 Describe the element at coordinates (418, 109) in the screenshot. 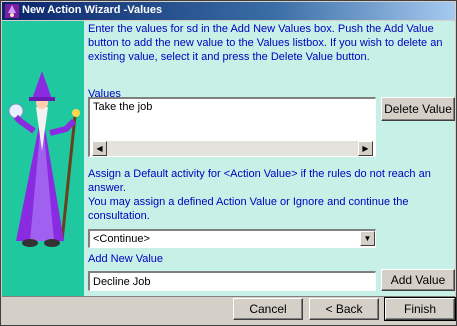

I see `delete-value-button: Delete Value` at that location.